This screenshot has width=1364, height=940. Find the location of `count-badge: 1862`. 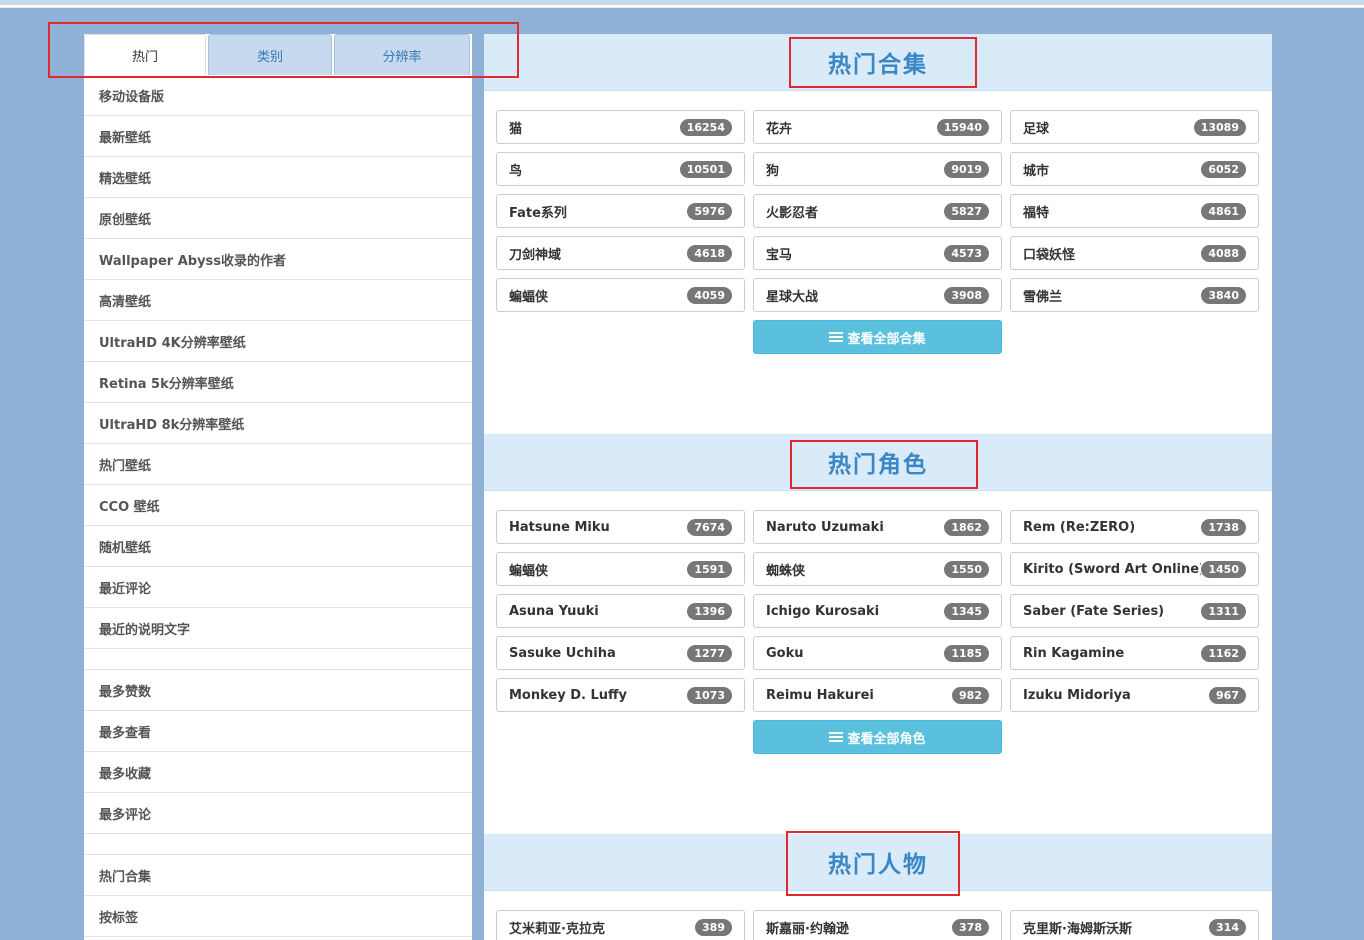

count-badge: 1862 is located at coordinates (966, 527).